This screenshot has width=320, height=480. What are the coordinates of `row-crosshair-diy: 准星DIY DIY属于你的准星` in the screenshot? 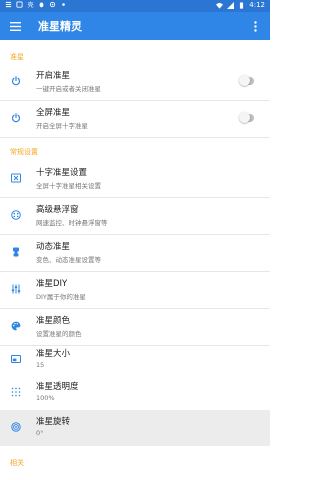 It's located at (135, 290).